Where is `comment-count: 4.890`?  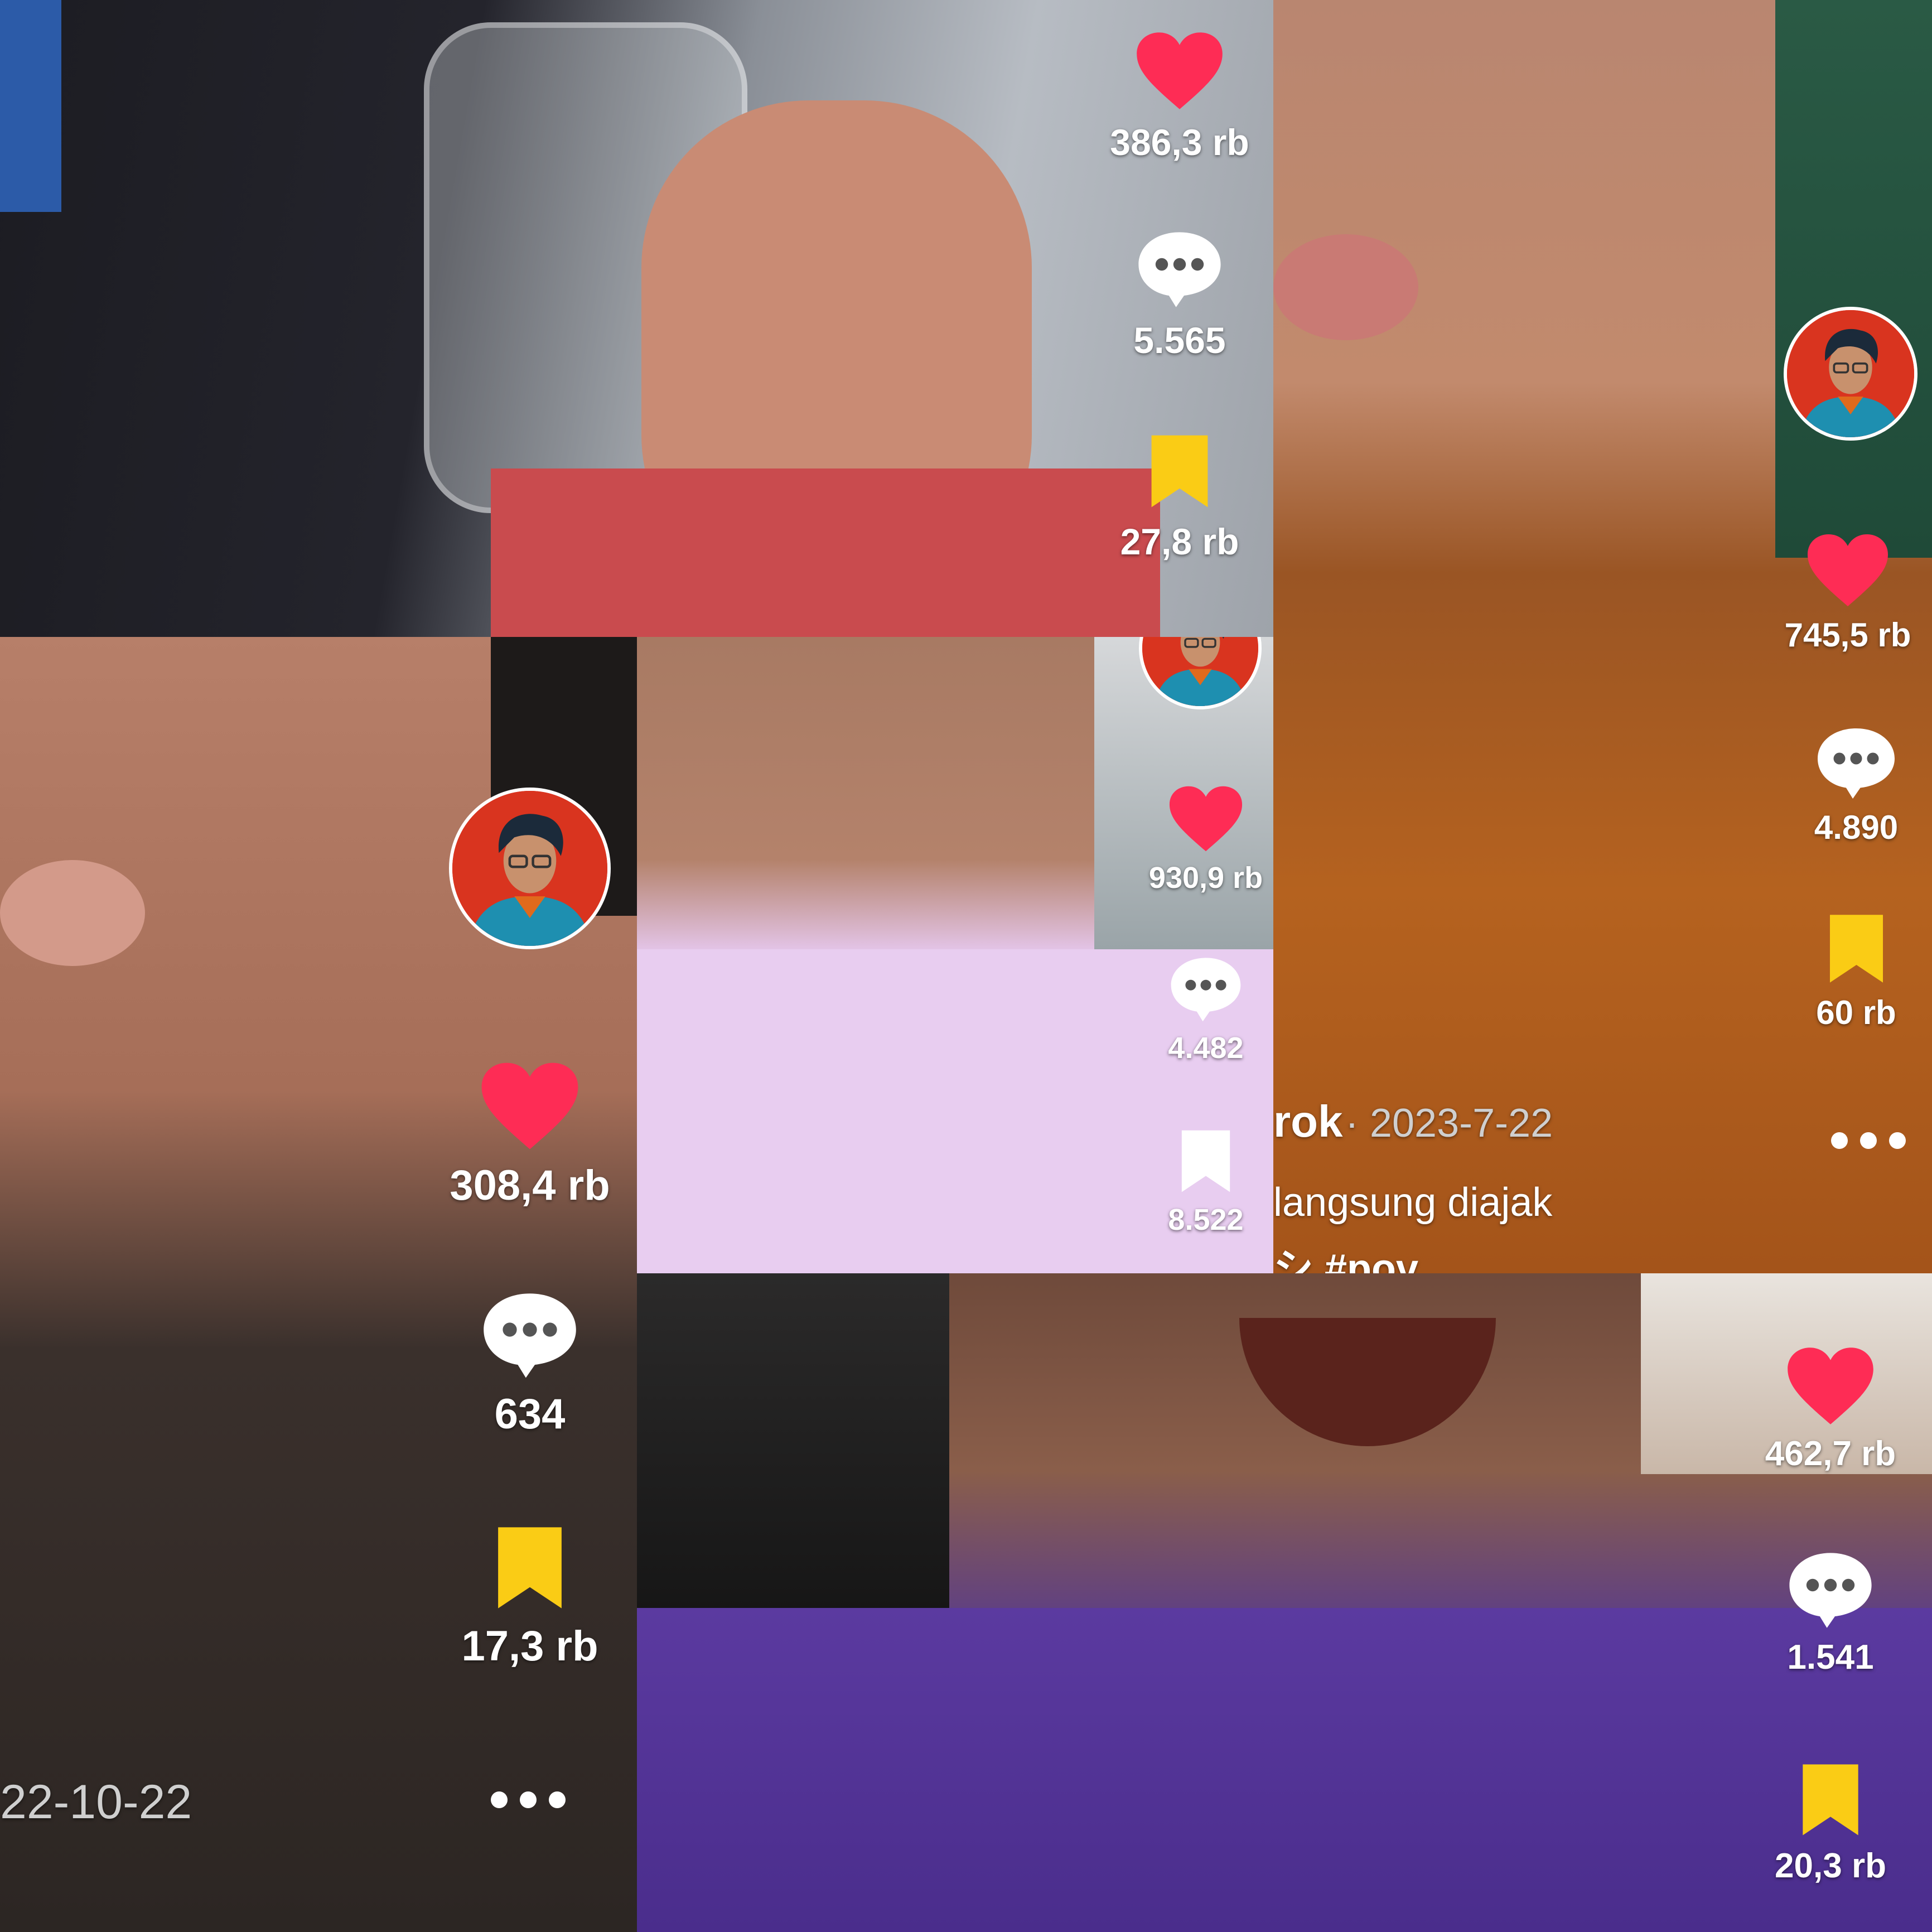 comment-count: 4.890 is located at coordinates (1856, 827).